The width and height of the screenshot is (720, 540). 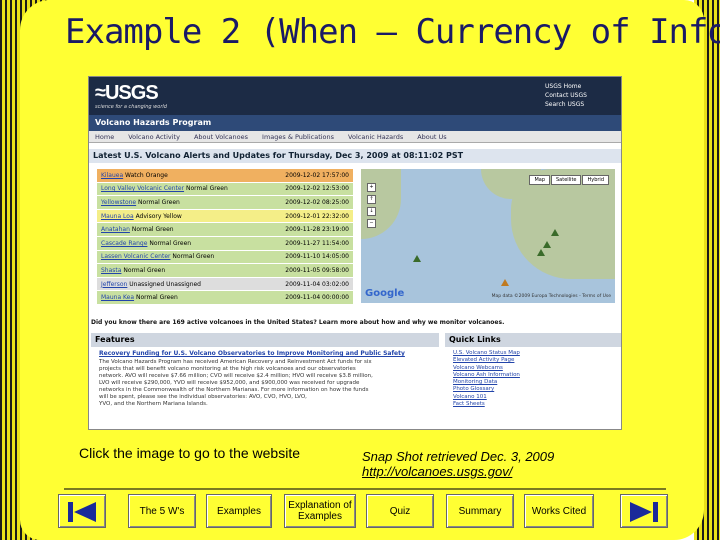 What do you see at coordinates (162, 511) in the screenshot?
I see `nav-5ws-button: The 5 W's` at bounding box center [162, 511].